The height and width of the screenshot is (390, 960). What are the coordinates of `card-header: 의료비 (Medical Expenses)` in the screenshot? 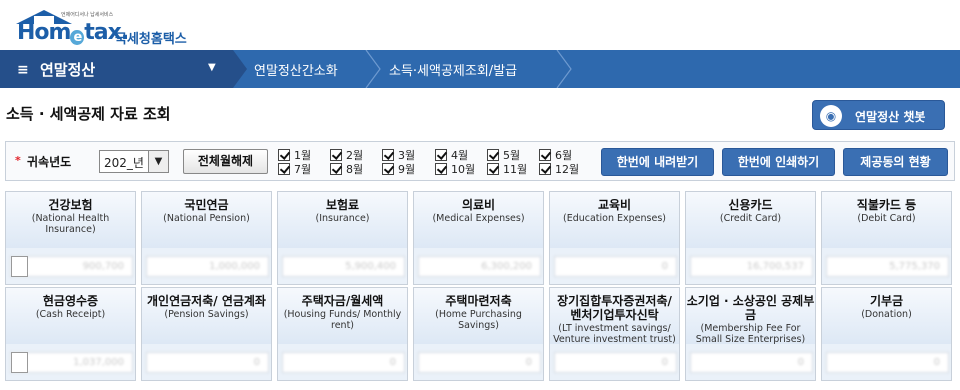 It's located at (478, 220).